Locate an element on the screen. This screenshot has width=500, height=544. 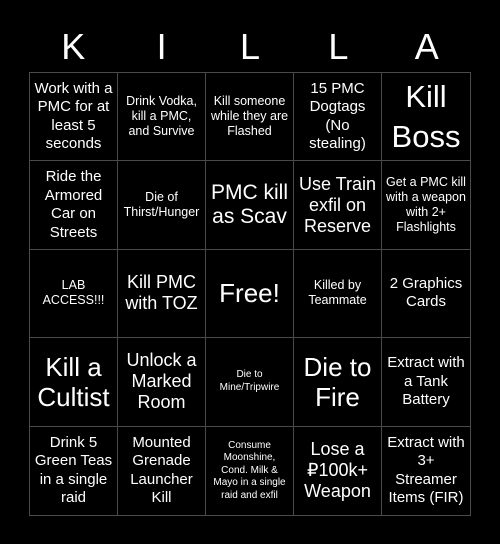
bingo-cell: 2 Graphics Cards is located at coordinates (426, 294).